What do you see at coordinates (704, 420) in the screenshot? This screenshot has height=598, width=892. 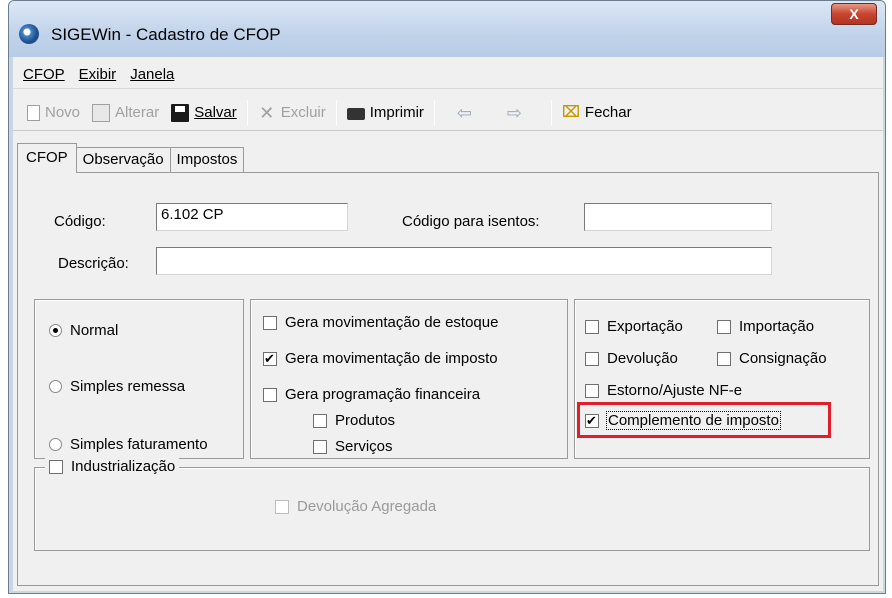 I see `highlight-box` at bounding box center [704, 420].